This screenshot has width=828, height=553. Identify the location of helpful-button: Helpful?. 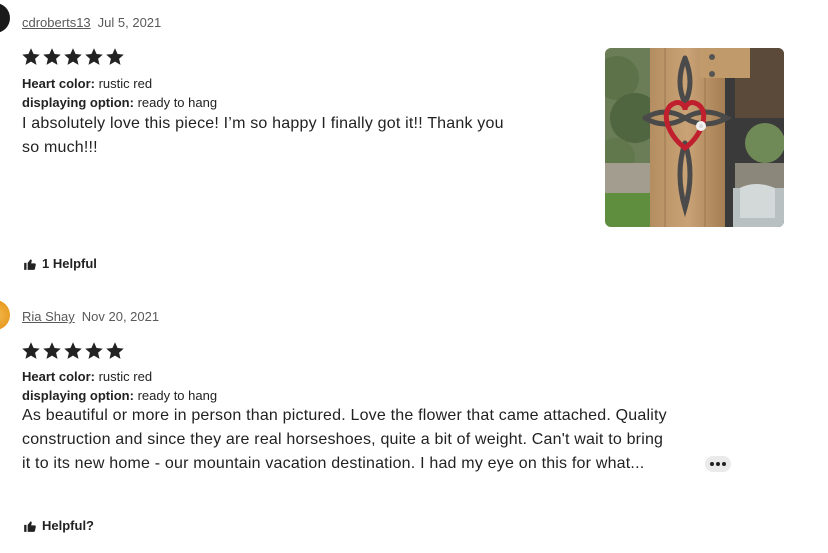
(58, 525).